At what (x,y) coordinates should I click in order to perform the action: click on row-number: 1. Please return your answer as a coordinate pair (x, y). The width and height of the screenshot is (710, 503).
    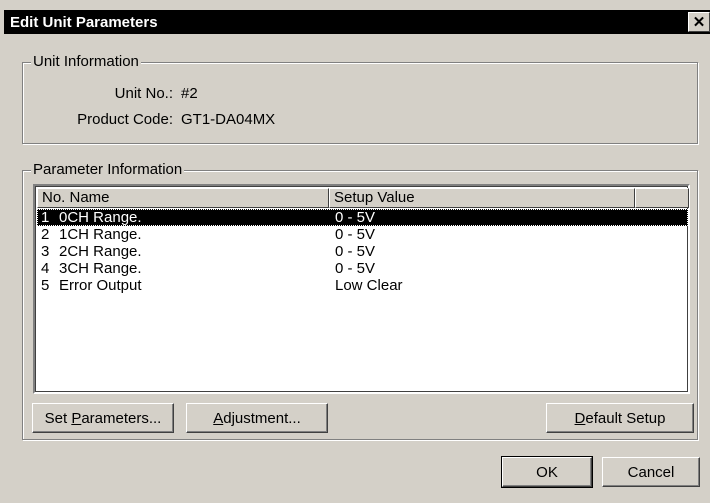
    Looking at the image, I should click on (45, 217).